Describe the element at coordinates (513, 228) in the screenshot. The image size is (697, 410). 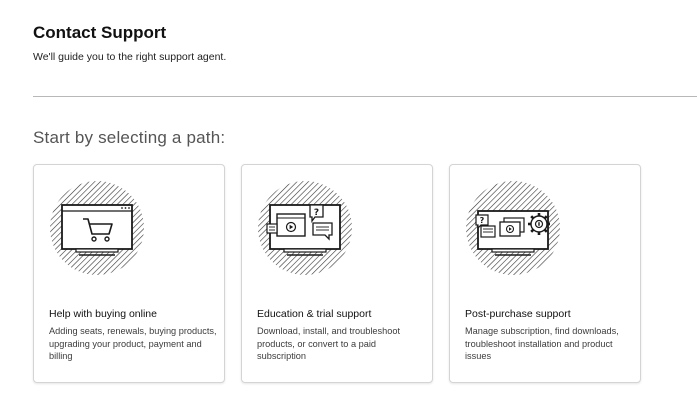
I see `video-gear-monitor-icon: ?` at that location.